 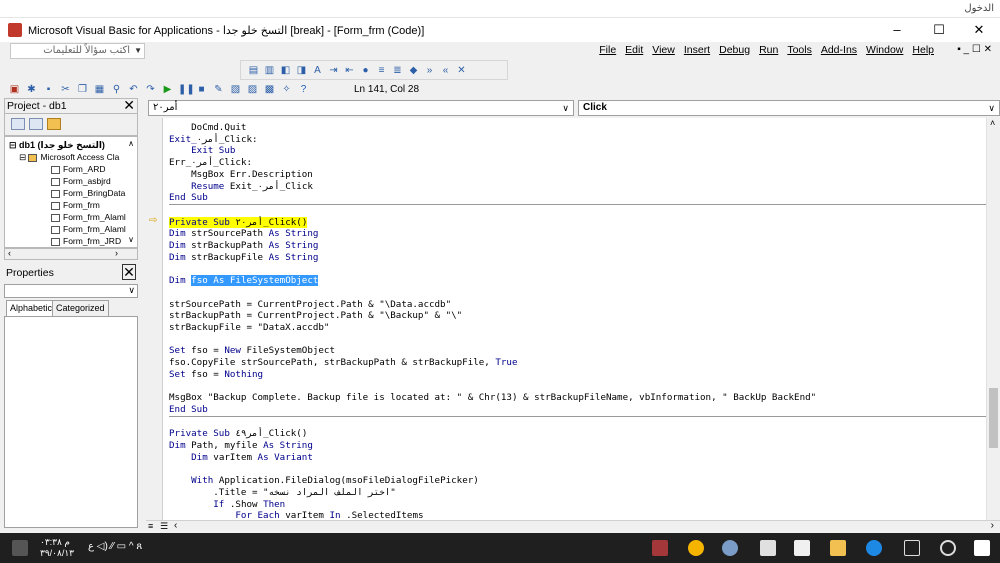 I want to click on file-explorer-icon, so click(x=838, y=548).